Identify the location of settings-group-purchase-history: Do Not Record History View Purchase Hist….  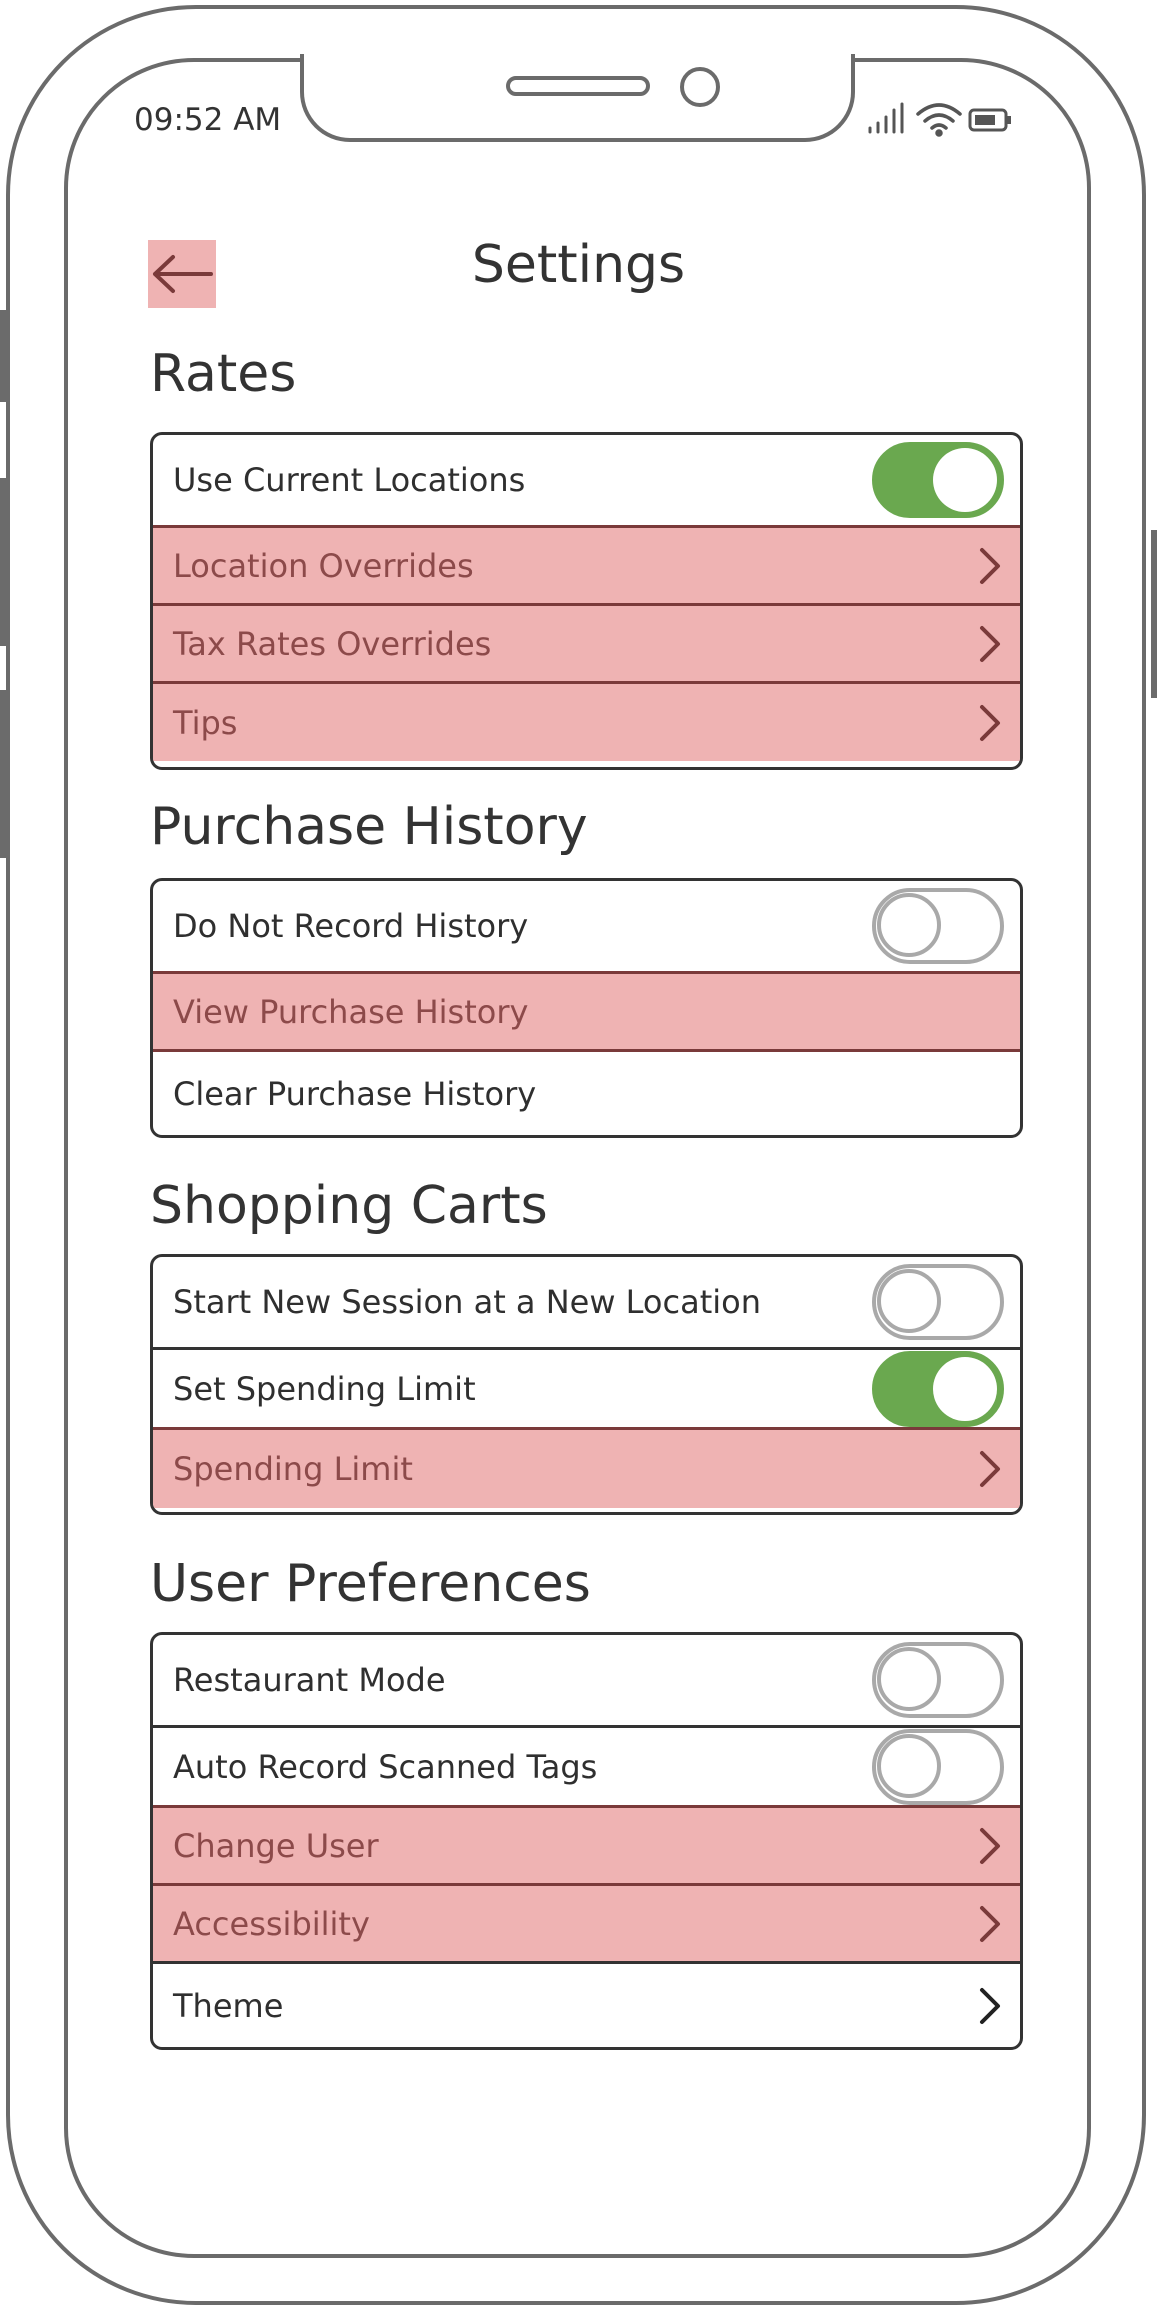
(586, 1008).